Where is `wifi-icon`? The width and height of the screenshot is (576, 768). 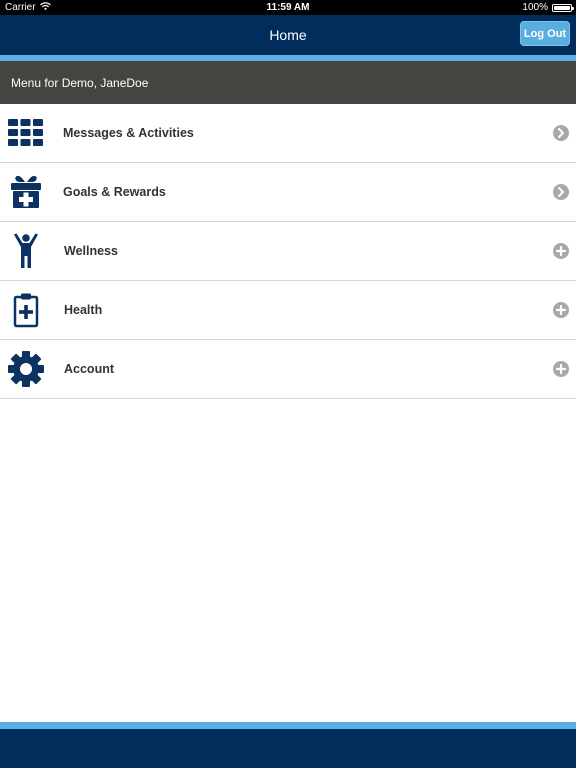 wifi-icon is located at coordinates (45, 7).